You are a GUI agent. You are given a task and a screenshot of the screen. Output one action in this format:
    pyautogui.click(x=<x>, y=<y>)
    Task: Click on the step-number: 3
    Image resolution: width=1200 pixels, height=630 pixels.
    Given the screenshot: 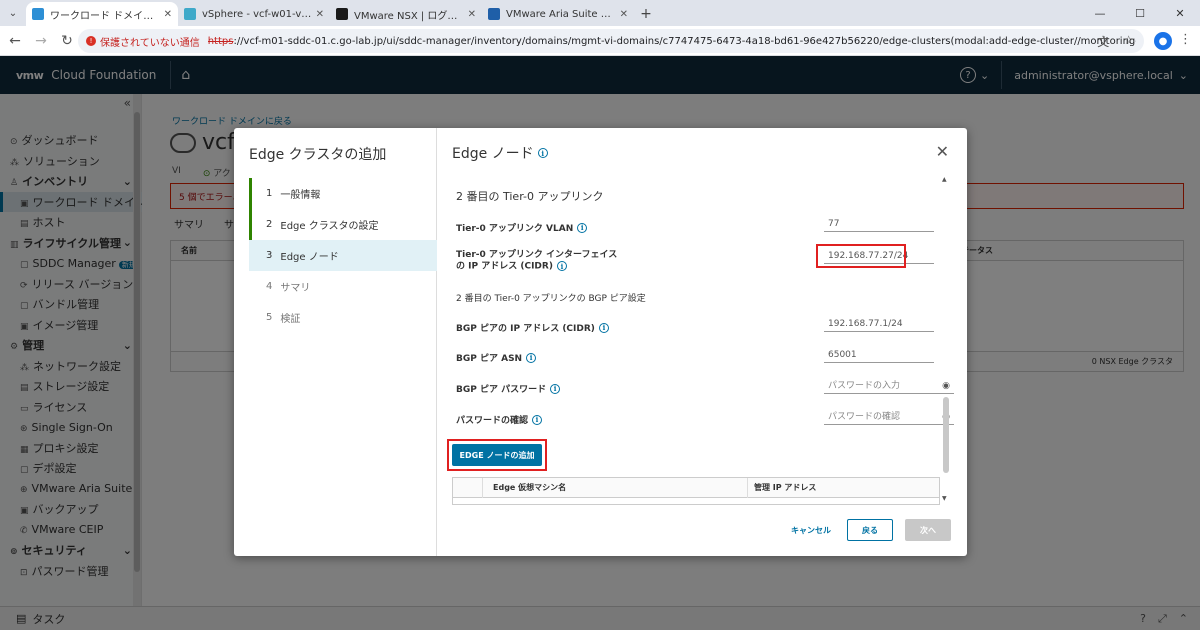 What is the action you would take?
    pyautogui.click(x=269, y=255)
    